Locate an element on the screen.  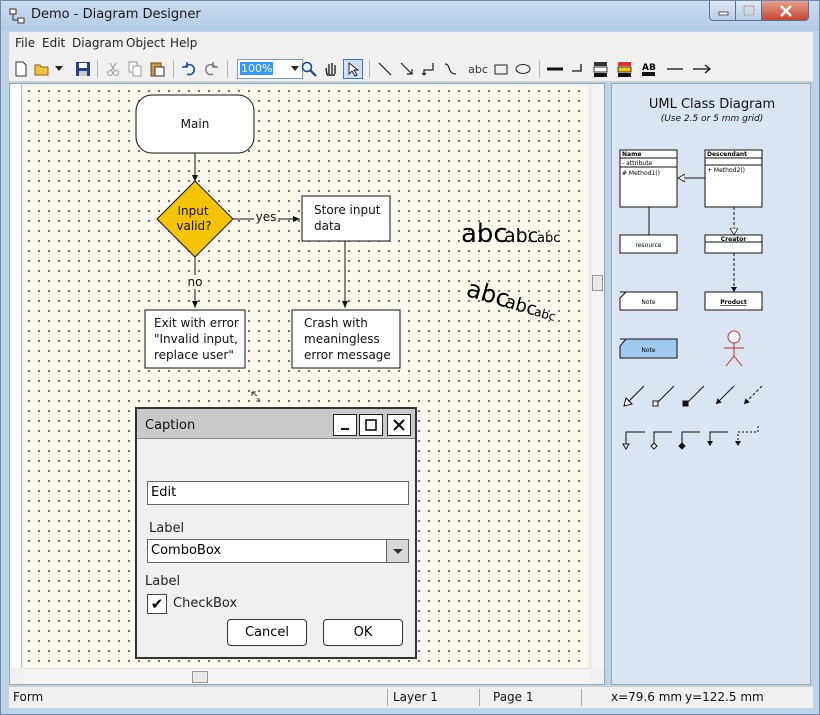
start-node-label: Main is located at coordinates (195, 124).